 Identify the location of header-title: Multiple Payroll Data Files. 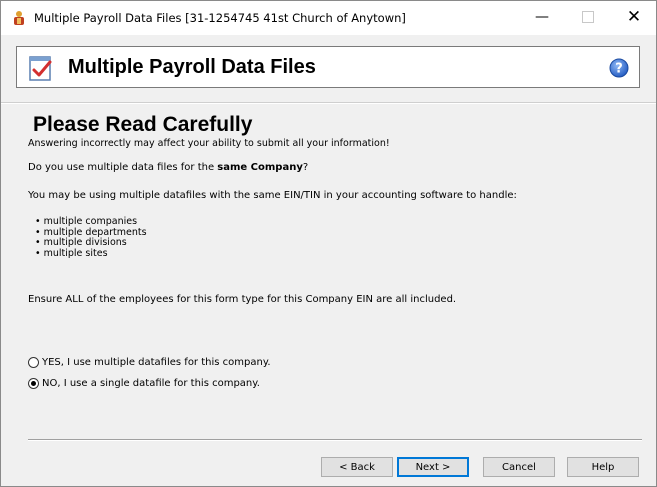
(192, 67).